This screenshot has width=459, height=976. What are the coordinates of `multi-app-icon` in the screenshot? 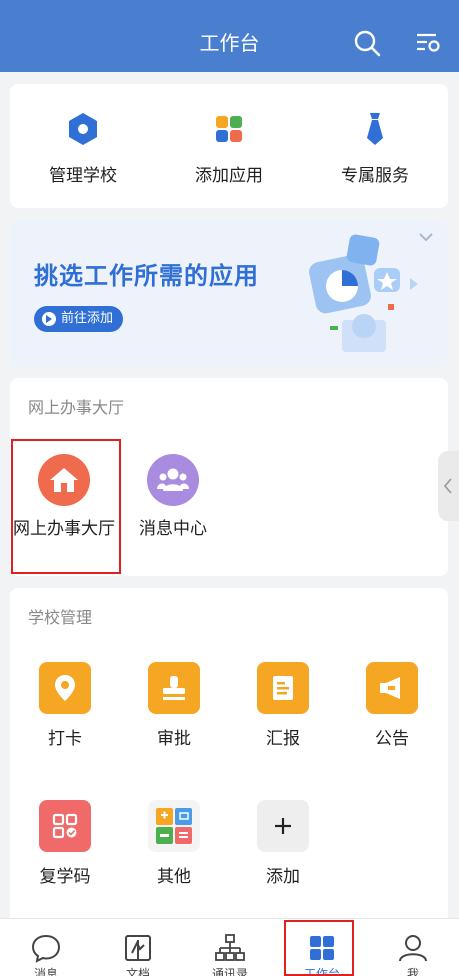 It's located at (174, 826).